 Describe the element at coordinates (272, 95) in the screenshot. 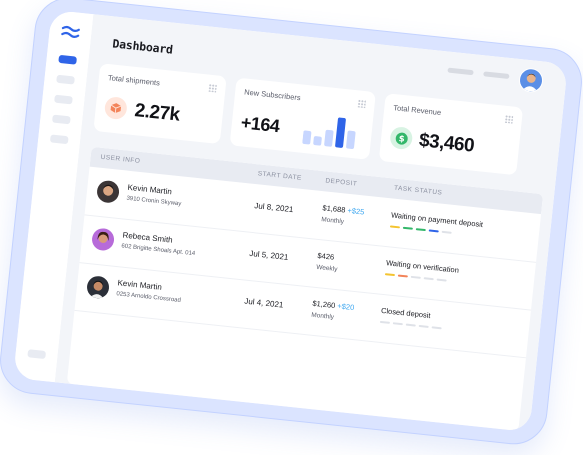

I see `card-title: New Subscribers` at that location.